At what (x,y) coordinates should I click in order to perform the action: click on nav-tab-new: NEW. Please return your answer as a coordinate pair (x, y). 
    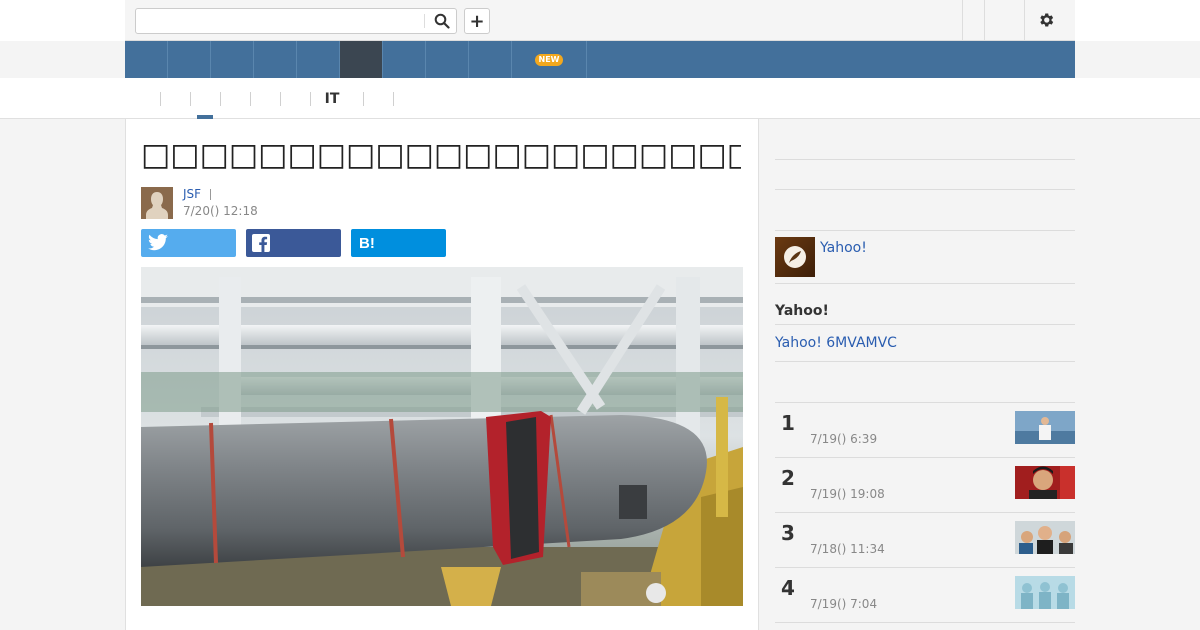
    Looking at the image, I should click on (549, 59).